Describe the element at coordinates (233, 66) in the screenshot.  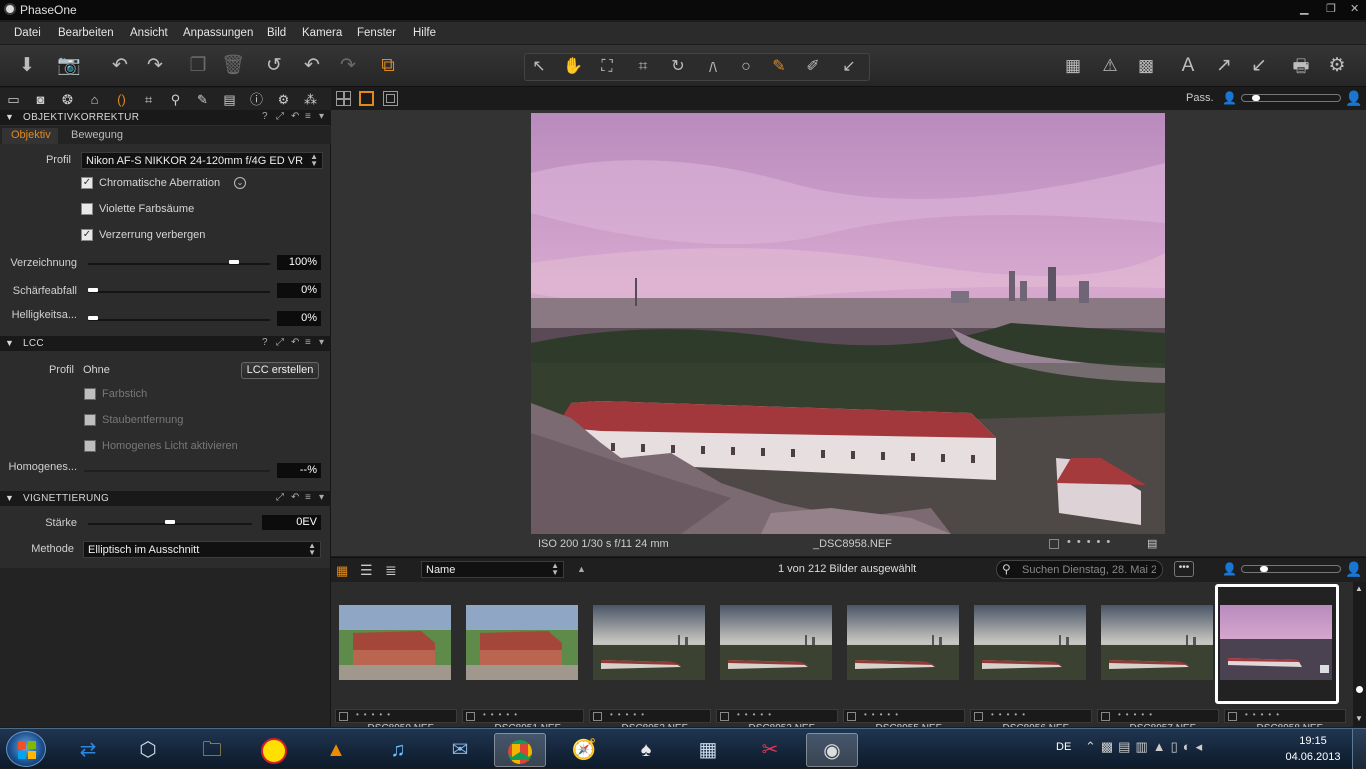
I see `trash-icon: 🗑` at that location.